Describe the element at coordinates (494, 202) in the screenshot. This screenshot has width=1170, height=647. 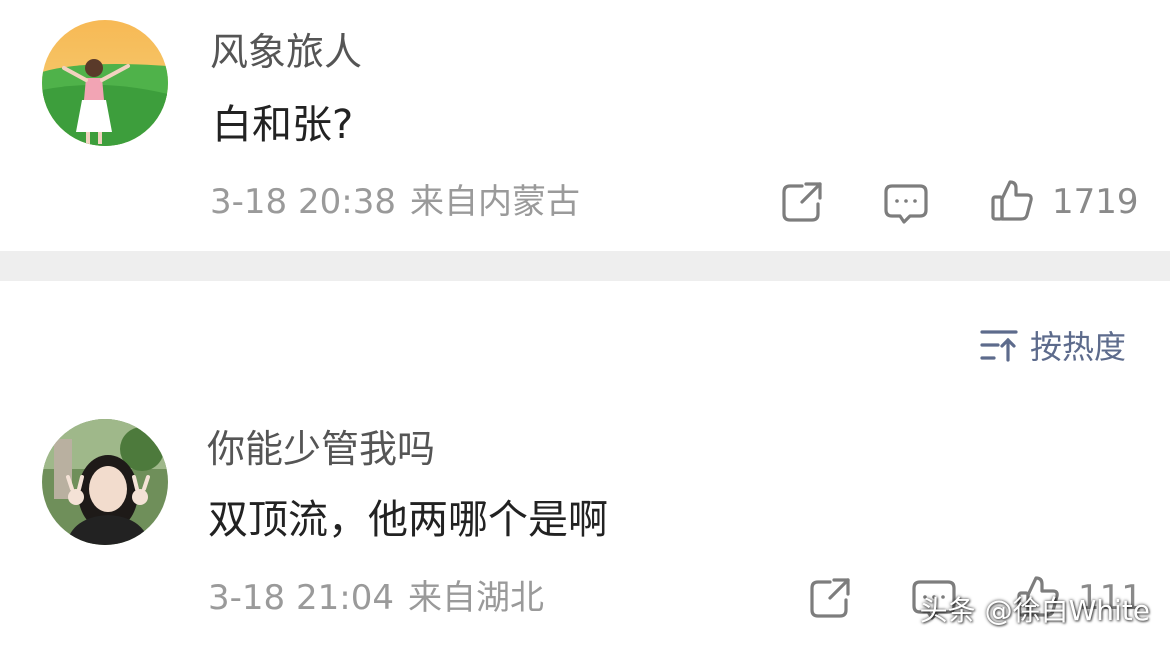
I see `comment-location: 来自内蒙古` at that location.